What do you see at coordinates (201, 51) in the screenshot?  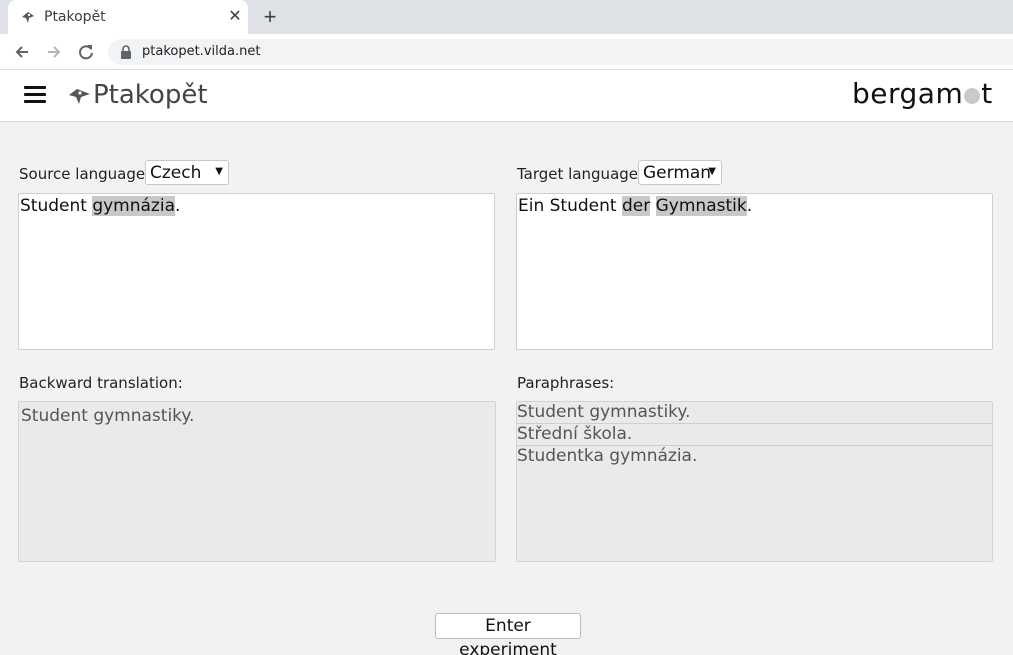 I see `url-text: ptakopet.vilda.net` at bounding box center [201, 51].